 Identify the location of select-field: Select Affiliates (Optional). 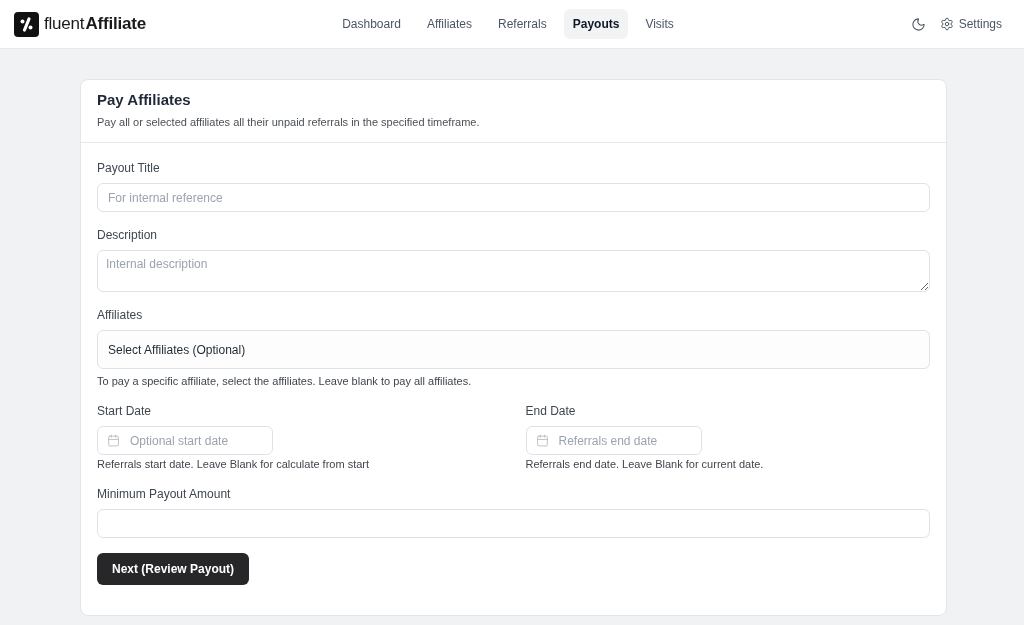
(513, 349).